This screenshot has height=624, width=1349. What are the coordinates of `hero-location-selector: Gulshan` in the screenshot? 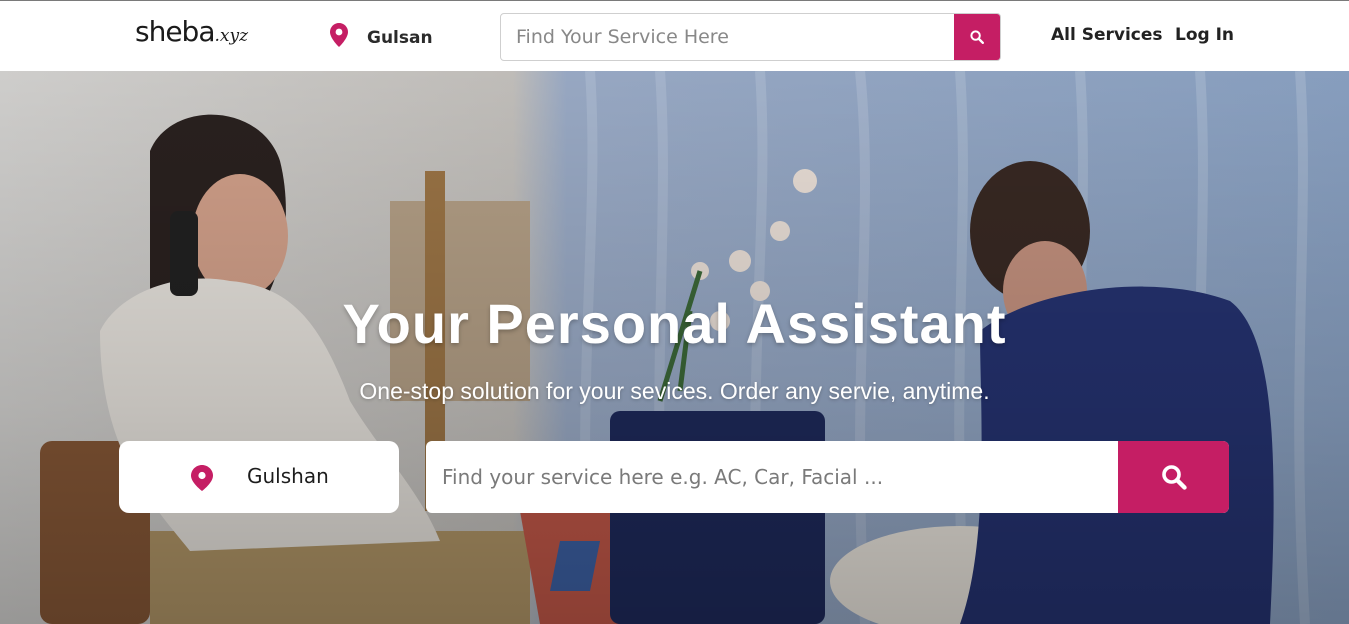 It's located at (259, 477).